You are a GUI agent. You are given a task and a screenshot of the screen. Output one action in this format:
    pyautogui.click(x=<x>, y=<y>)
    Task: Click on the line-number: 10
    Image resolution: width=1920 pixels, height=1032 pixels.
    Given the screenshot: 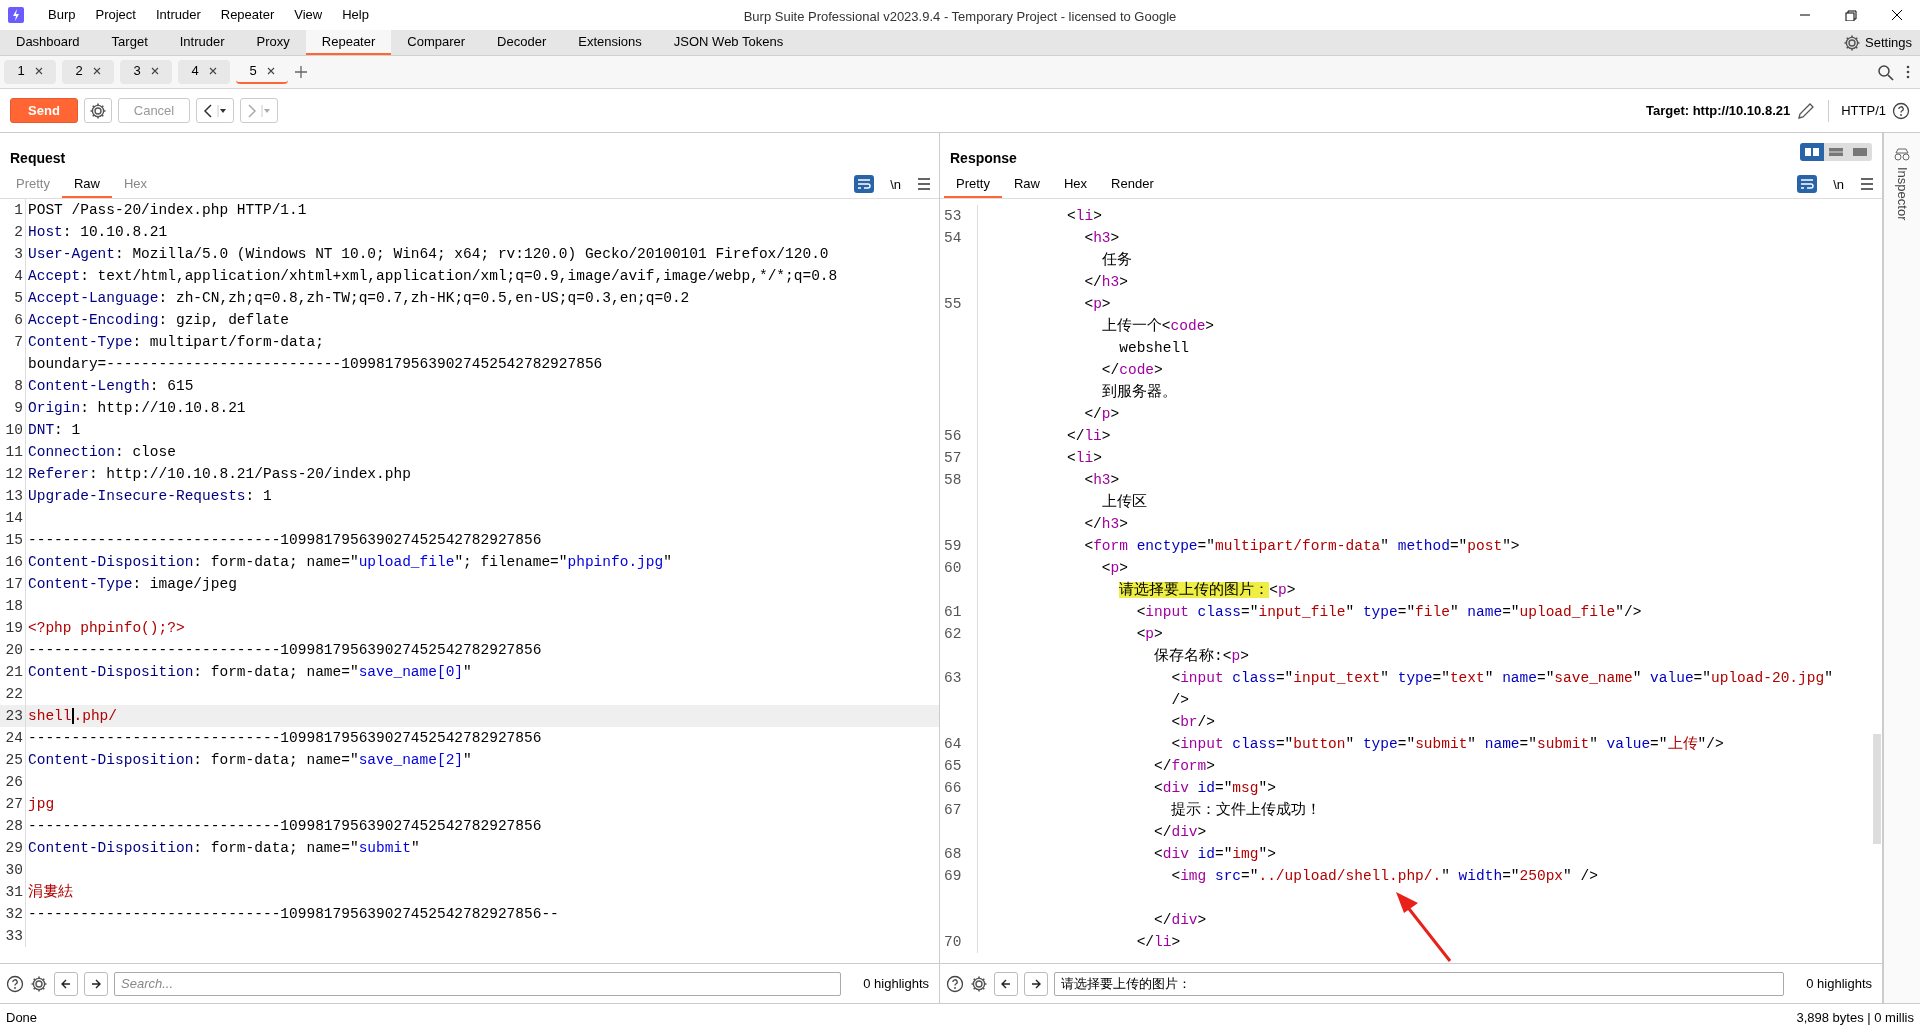 What is the action you would take?
    pyautogui.click(x=13, y=430)
    